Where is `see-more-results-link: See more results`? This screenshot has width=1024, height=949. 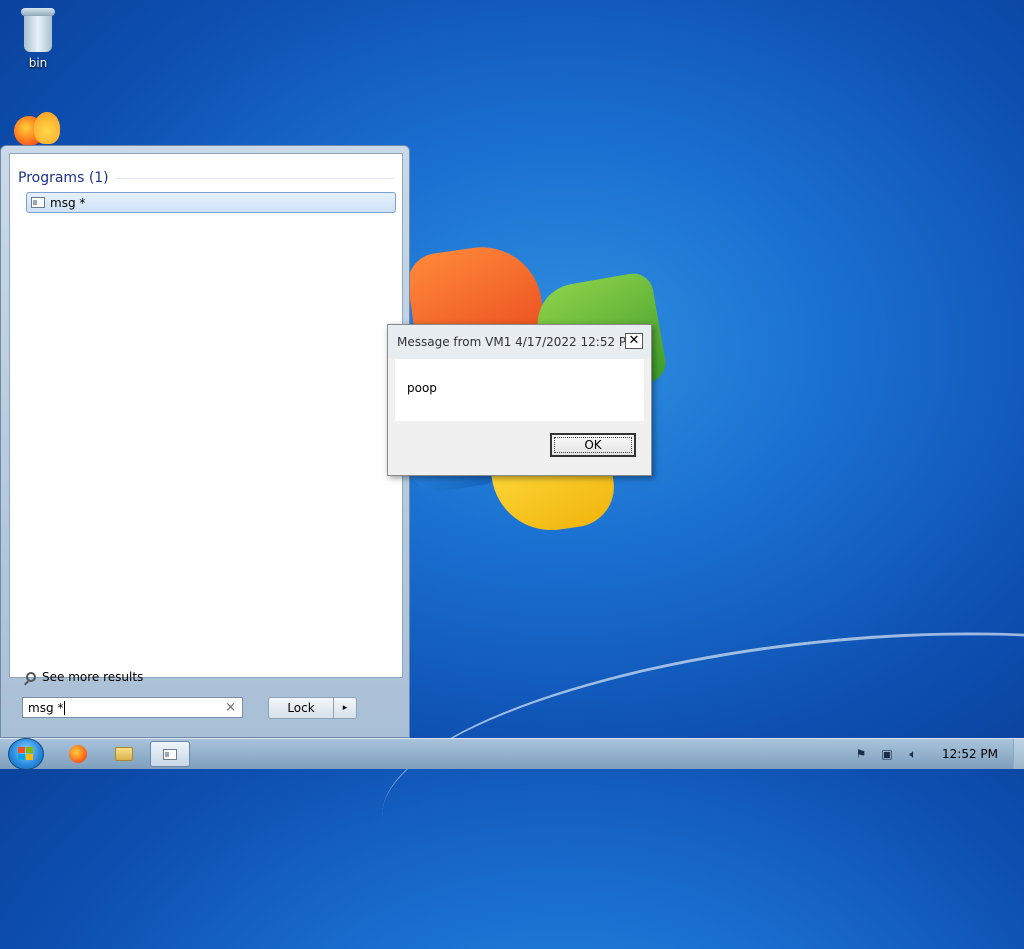
see-more-results-link: See more results is located at coordinates (84, 677).